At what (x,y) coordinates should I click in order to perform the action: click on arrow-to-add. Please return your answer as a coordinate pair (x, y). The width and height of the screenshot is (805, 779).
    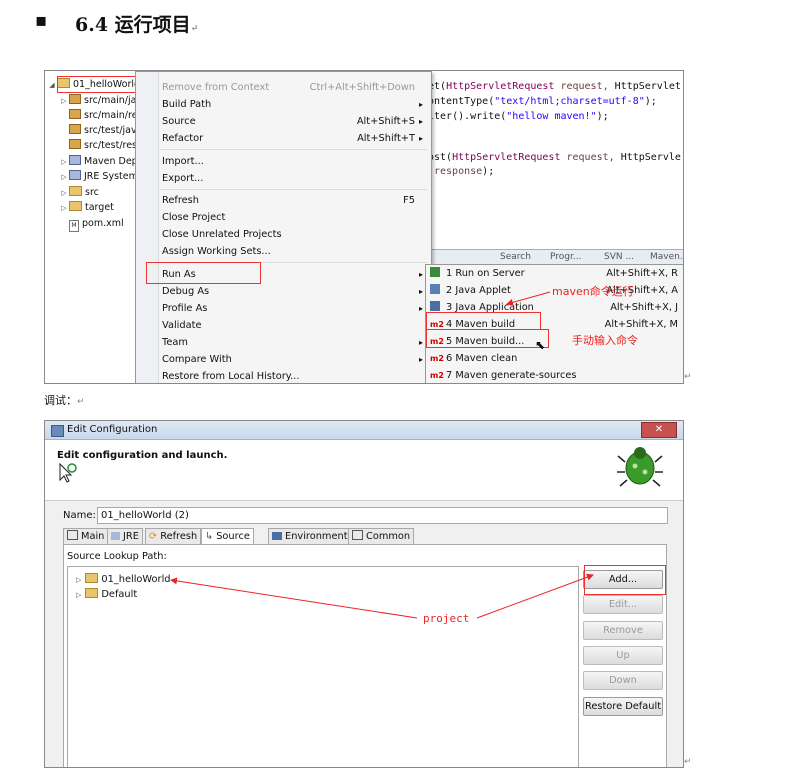
    Looking at the image, I should click on (535, 596).